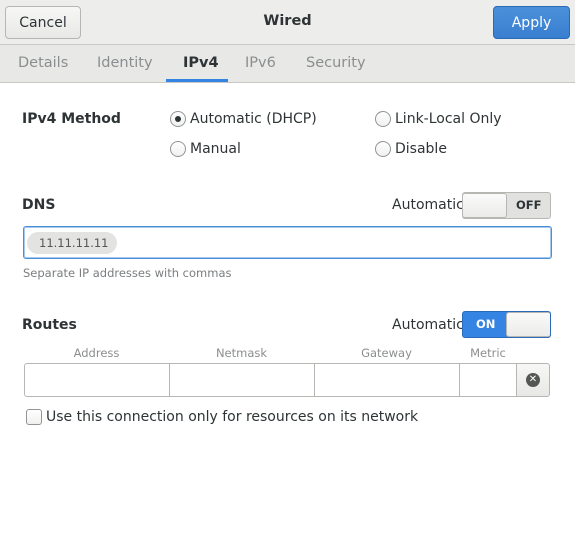  What do you see at coordinates (531, 22) in the screenshot?
I see `apply-button: Apply` at bounding box center [531, 22].